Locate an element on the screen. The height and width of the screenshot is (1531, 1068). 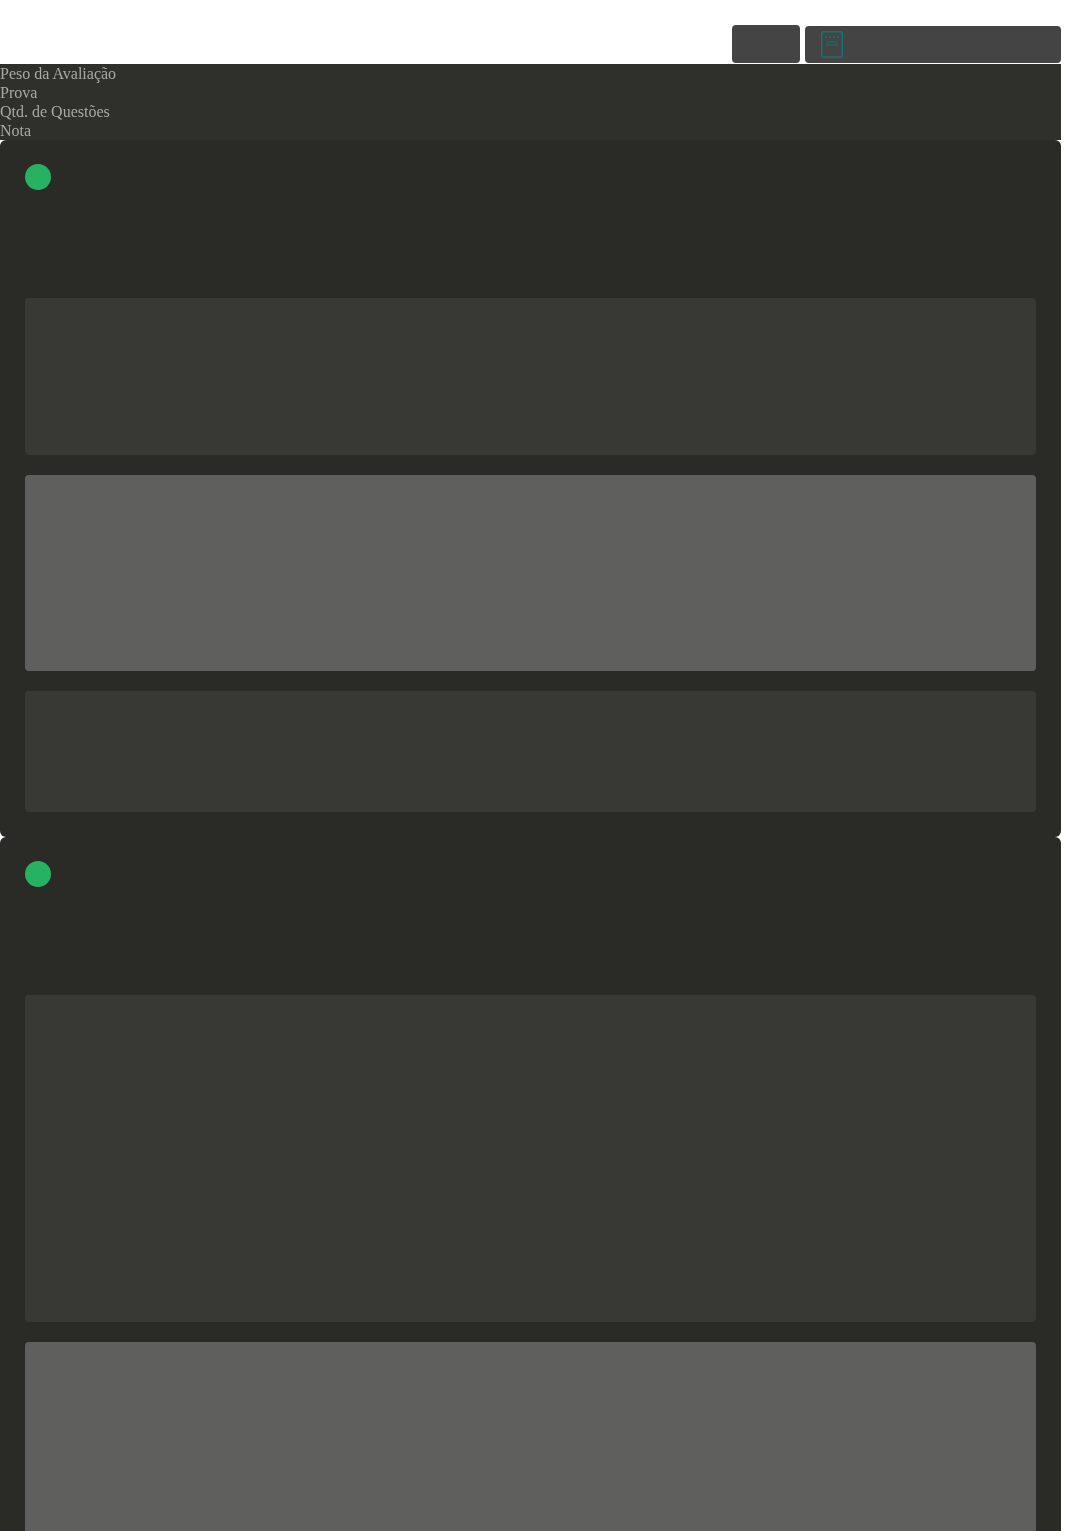
document-button is located at coordinates (933, 44).